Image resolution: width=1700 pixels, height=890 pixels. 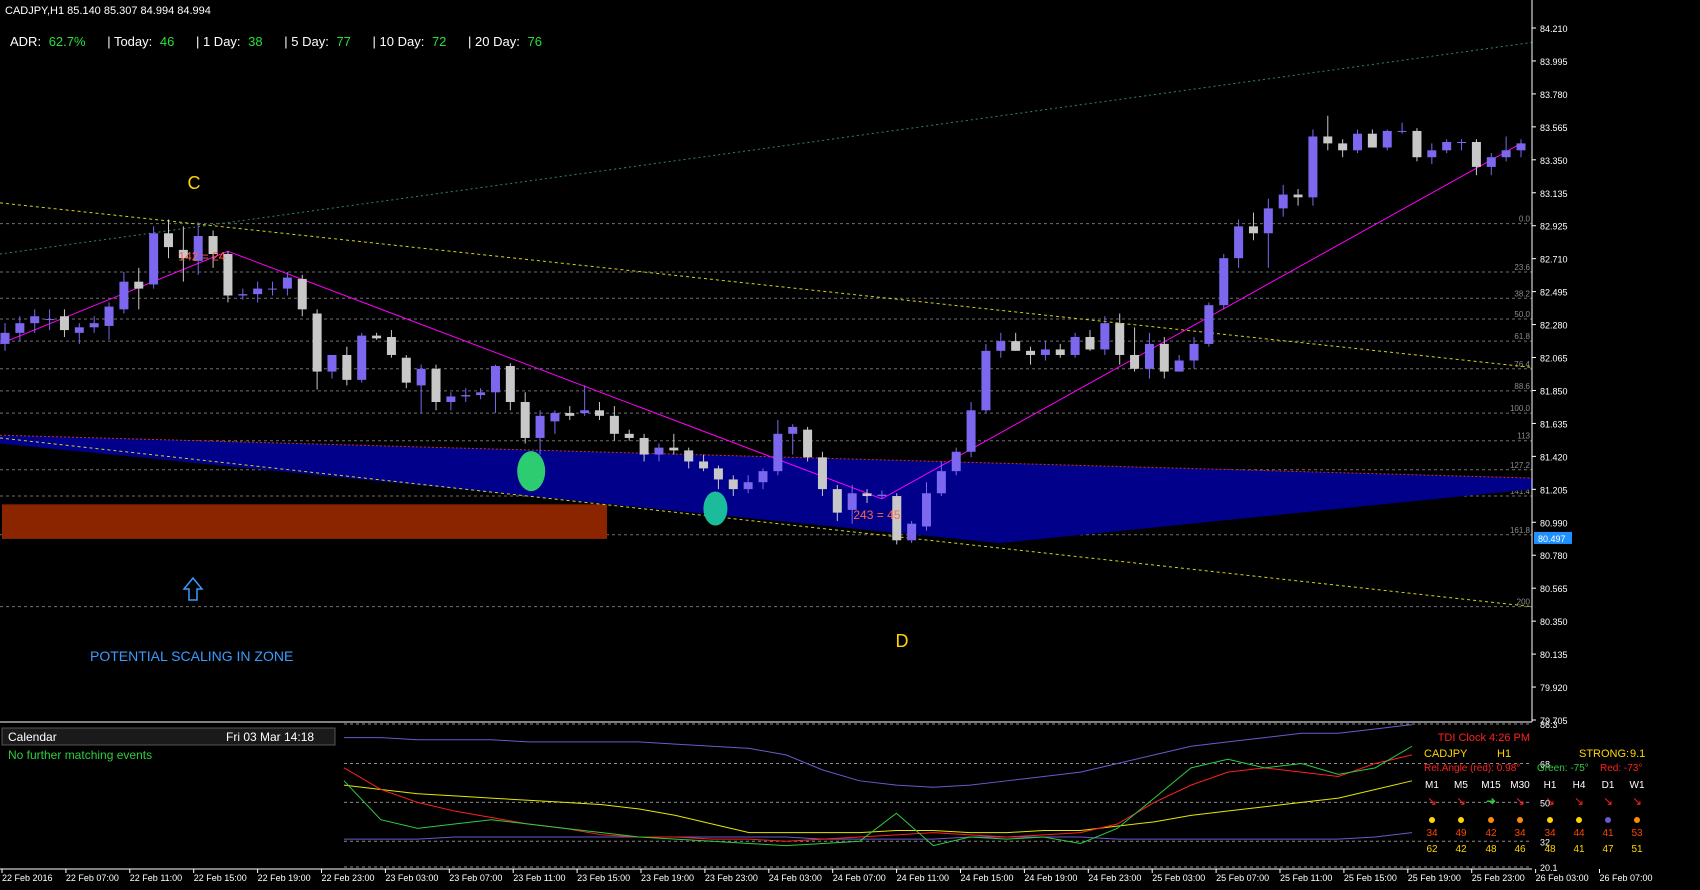 What do you see at coordinates (1504, 754) in the screenshot?
I see `tdi-timeframe: H1` at bounding box center [1504, 754].